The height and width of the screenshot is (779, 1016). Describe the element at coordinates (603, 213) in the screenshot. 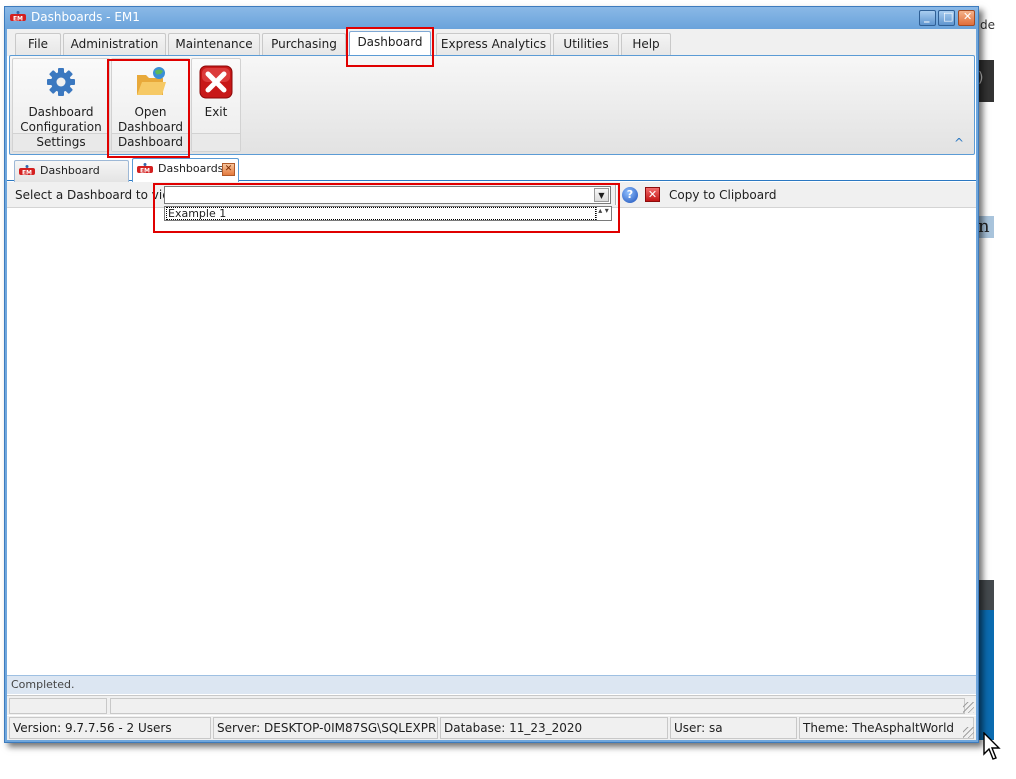

I see `dropdown-scrollbar: ▴ ▾` at that location.